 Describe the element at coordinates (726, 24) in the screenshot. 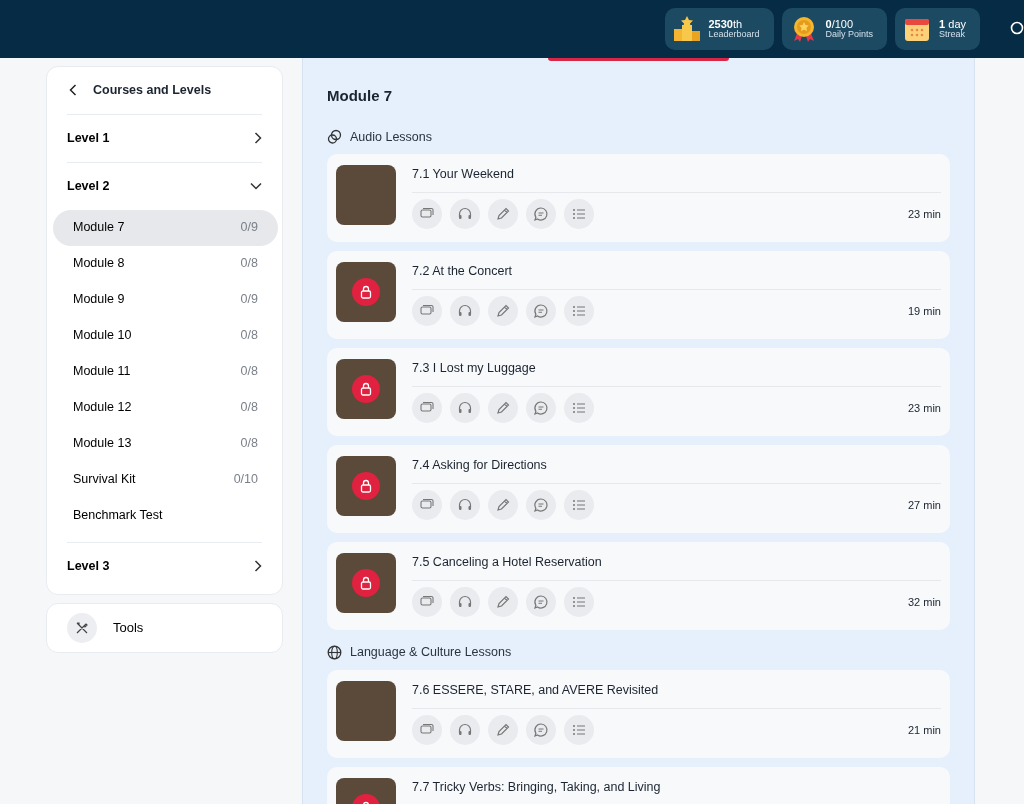

I see `stat-value: 2530th` at that location.